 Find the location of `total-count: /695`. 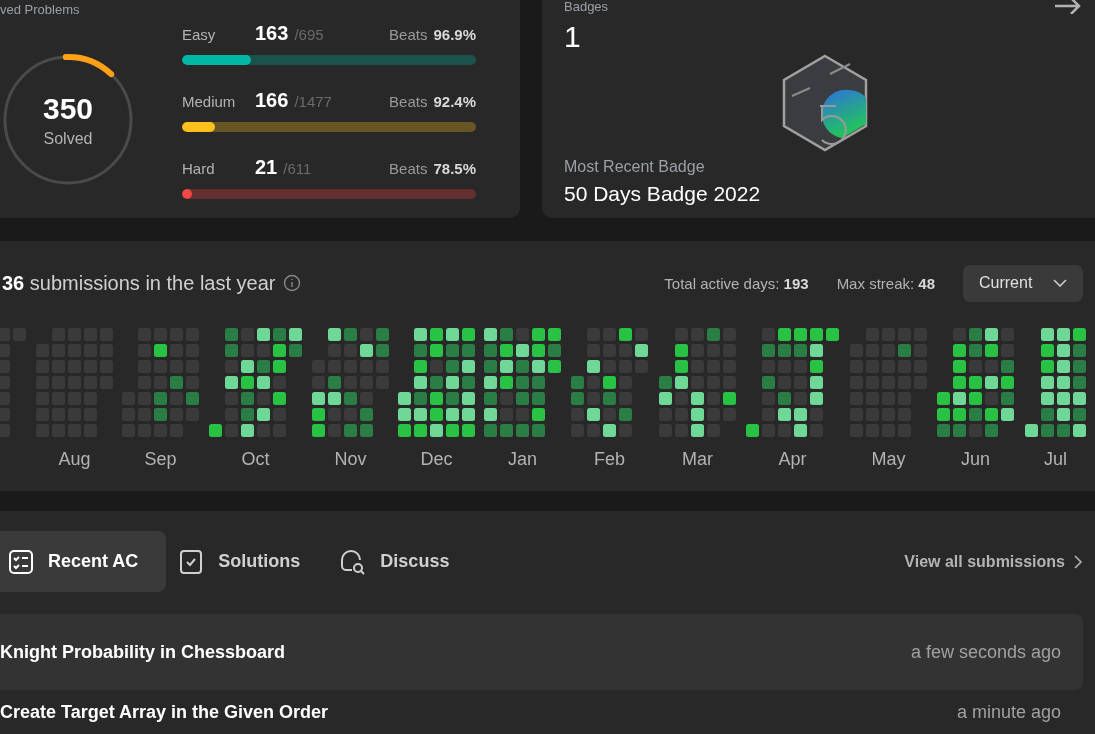

total-count: /695 is located at coordinates (309, 34).